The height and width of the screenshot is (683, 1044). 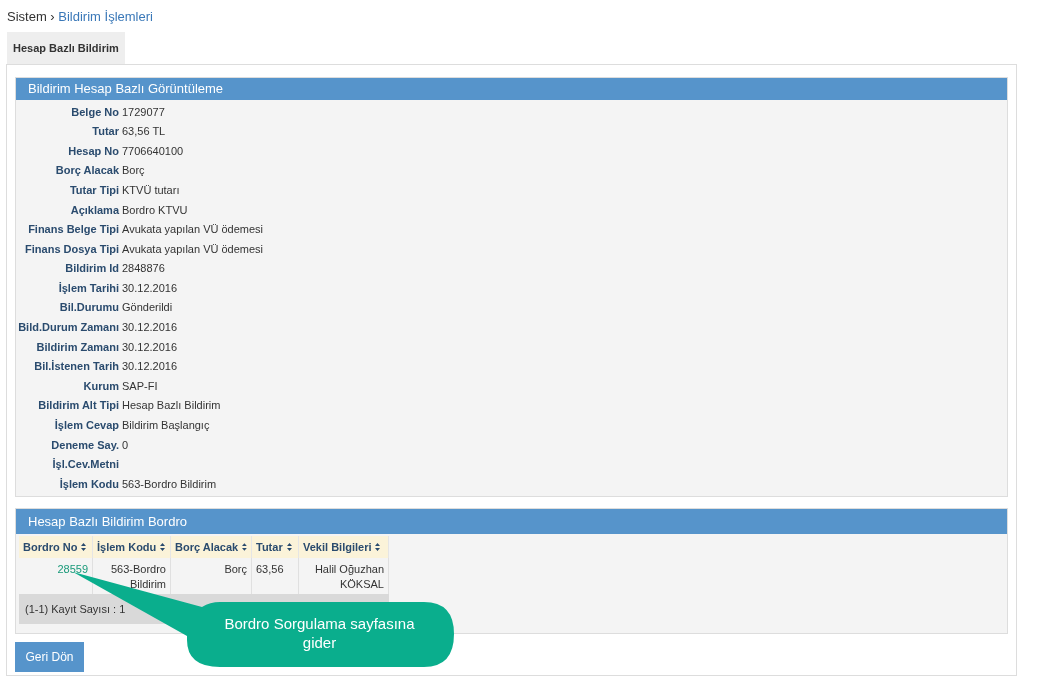 I want to click on breadcrumb-item: Sistem ›, so click(x=31, y=16).